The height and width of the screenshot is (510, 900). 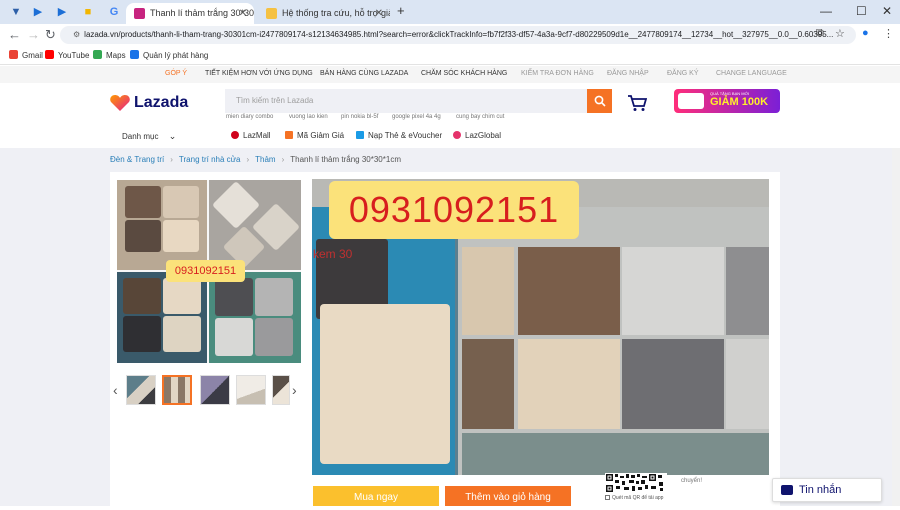 I want to click on chat-label: Tin nhắn, so click(x=820, y=490).